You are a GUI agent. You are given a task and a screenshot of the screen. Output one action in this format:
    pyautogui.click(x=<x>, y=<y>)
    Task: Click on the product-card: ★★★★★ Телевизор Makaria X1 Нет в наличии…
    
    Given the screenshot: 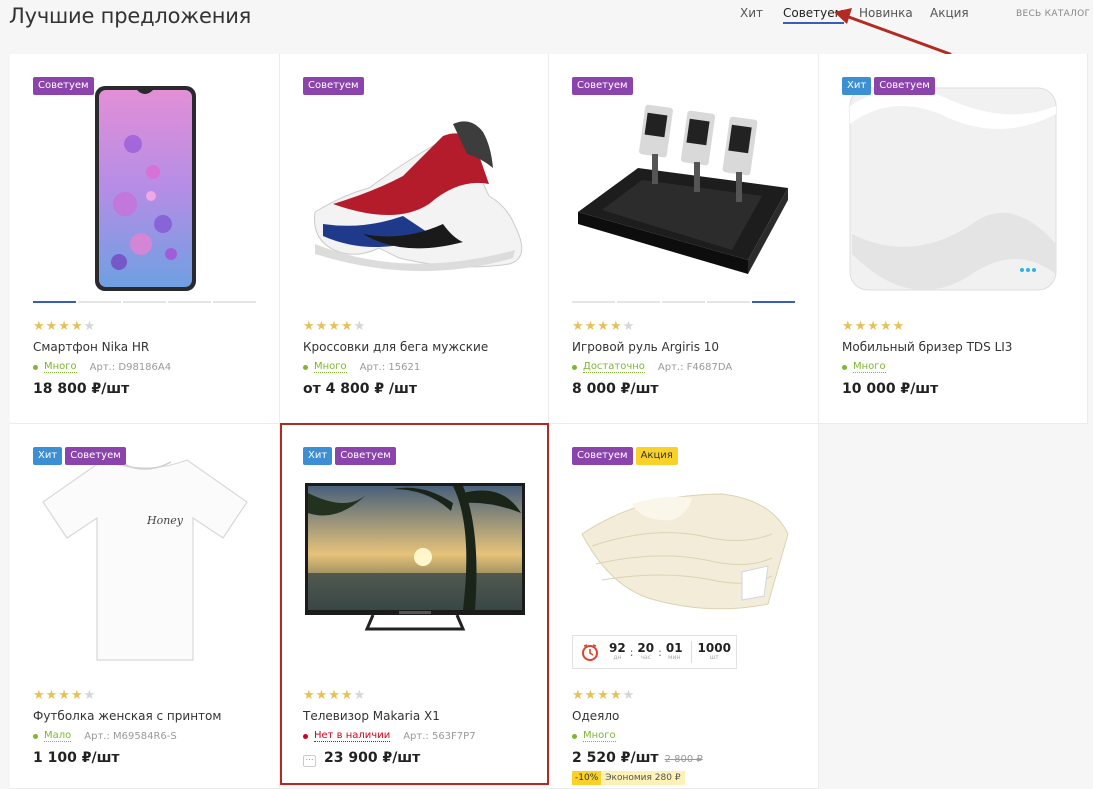 What is the action you would take?
    pyautogui.click(x=414, y=604)
    